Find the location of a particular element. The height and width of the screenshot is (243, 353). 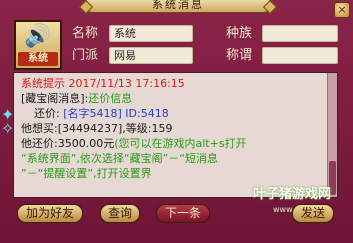

message-line: 他还价:3500.00元(您可以在游戏内alt+s打开 is located at coordinates (134, 144).